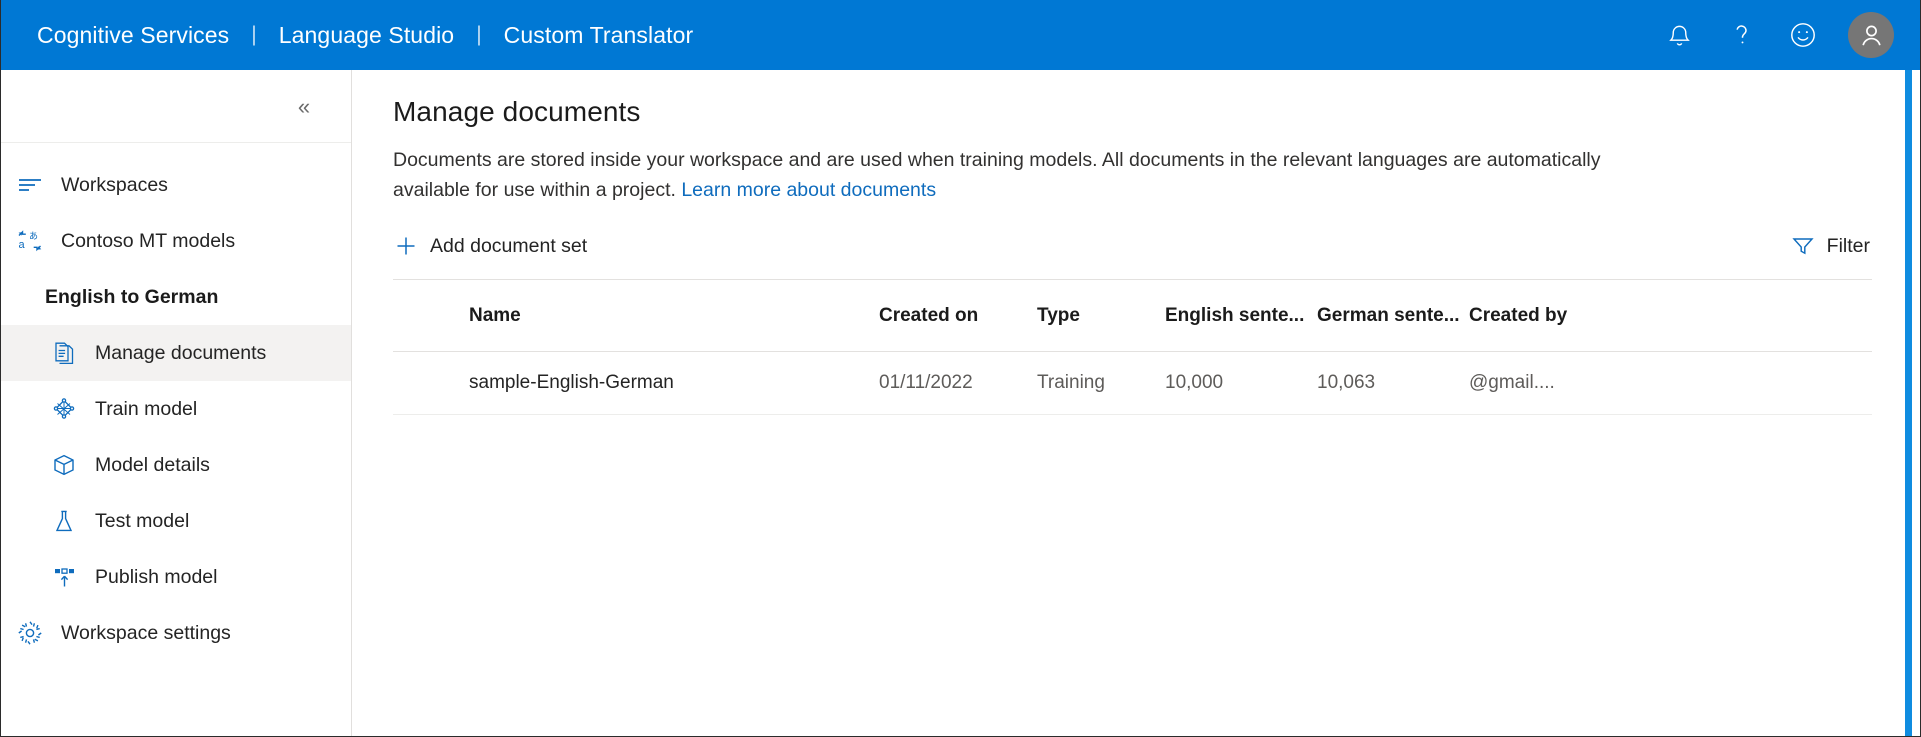 This screenshot has width=1921, height=737. I want to click on filter-button: Filter, so click(1831, 246).